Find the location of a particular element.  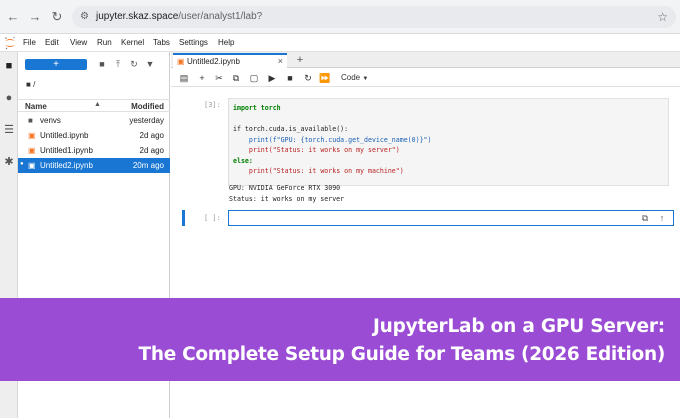

upload-icon: ⤒ is located at coordinates (118, 64).